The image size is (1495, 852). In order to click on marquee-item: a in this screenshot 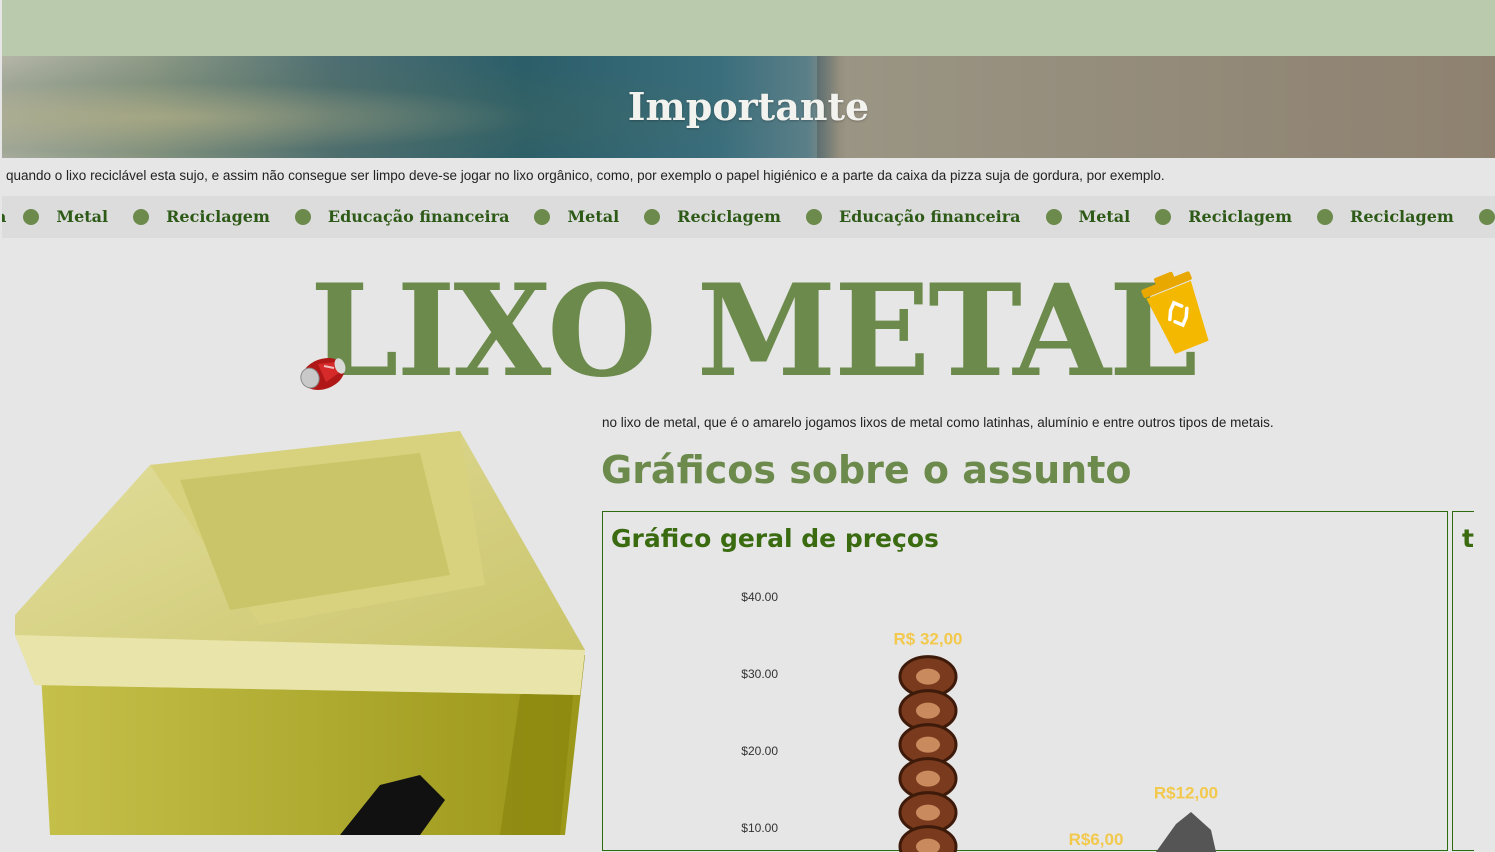, I will do `click(29, 216)`.